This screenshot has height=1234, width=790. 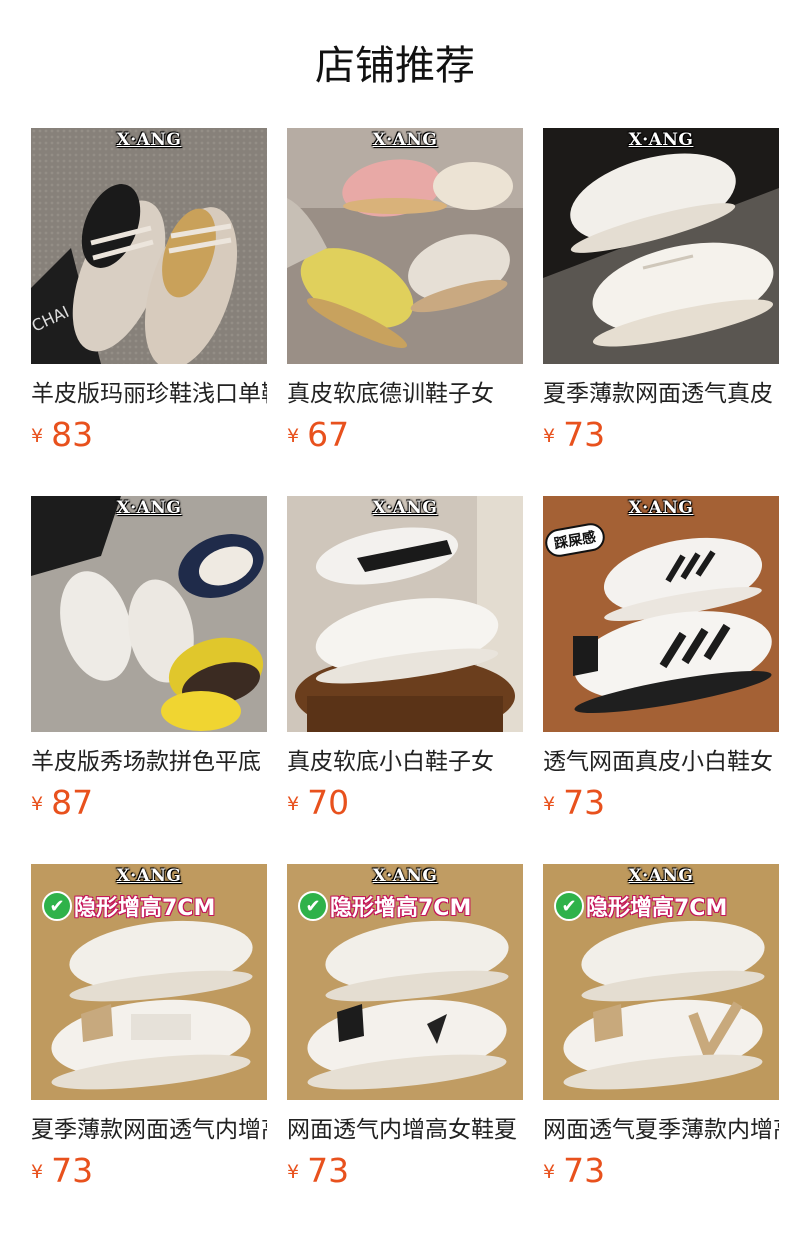 What do you see at coordinates (405, 435) in the screenshot?
I see `product-price: ¥67` at bounding box center [405, 435].